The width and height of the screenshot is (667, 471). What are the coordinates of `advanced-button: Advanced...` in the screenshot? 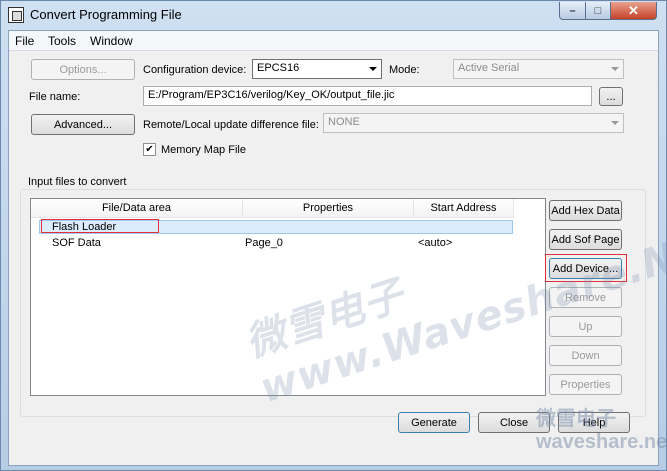 It's located at (83, 124).